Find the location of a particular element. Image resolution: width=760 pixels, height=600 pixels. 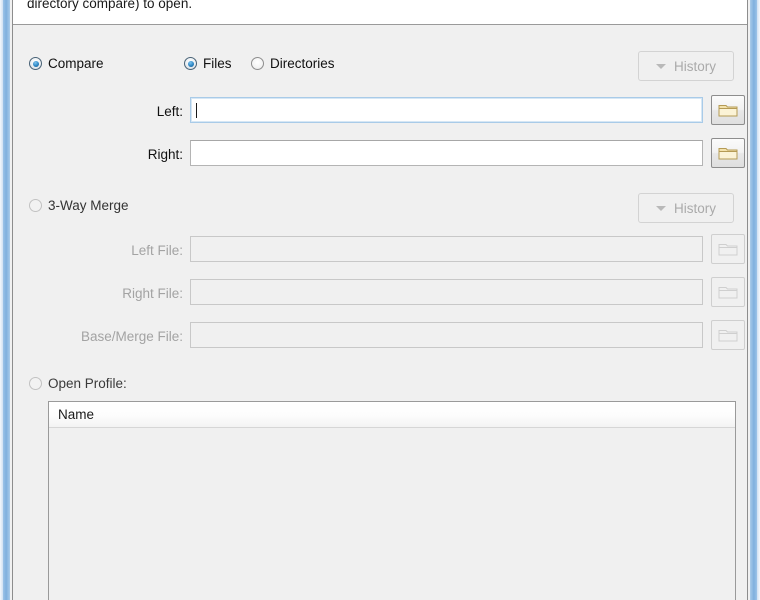

merge-base-browse-button is located at coordinates (728, 335).